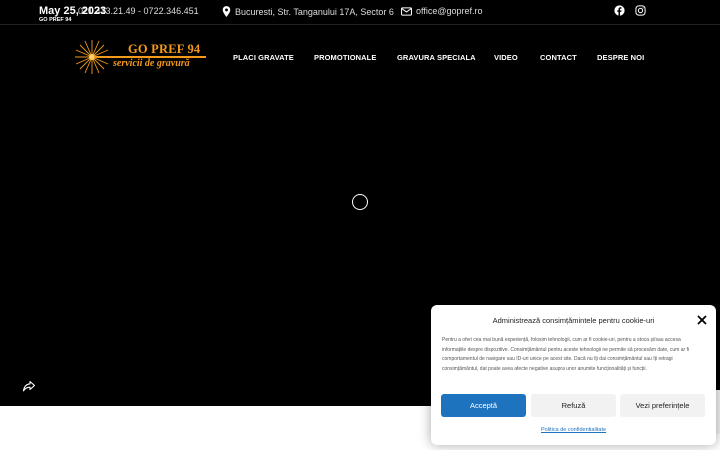  Describe the element at coordinates (226, 11) in the screenshot. I see `location-pin-icon` at that location.